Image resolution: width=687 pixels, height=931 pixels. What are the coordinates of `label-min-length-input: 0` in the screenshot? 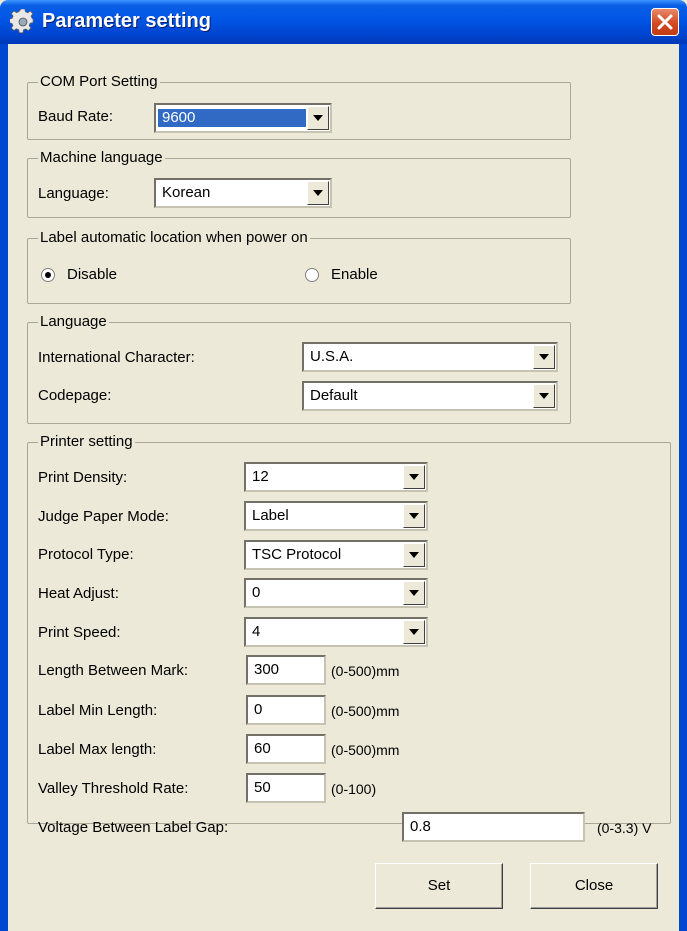 It's located at (286, 710).